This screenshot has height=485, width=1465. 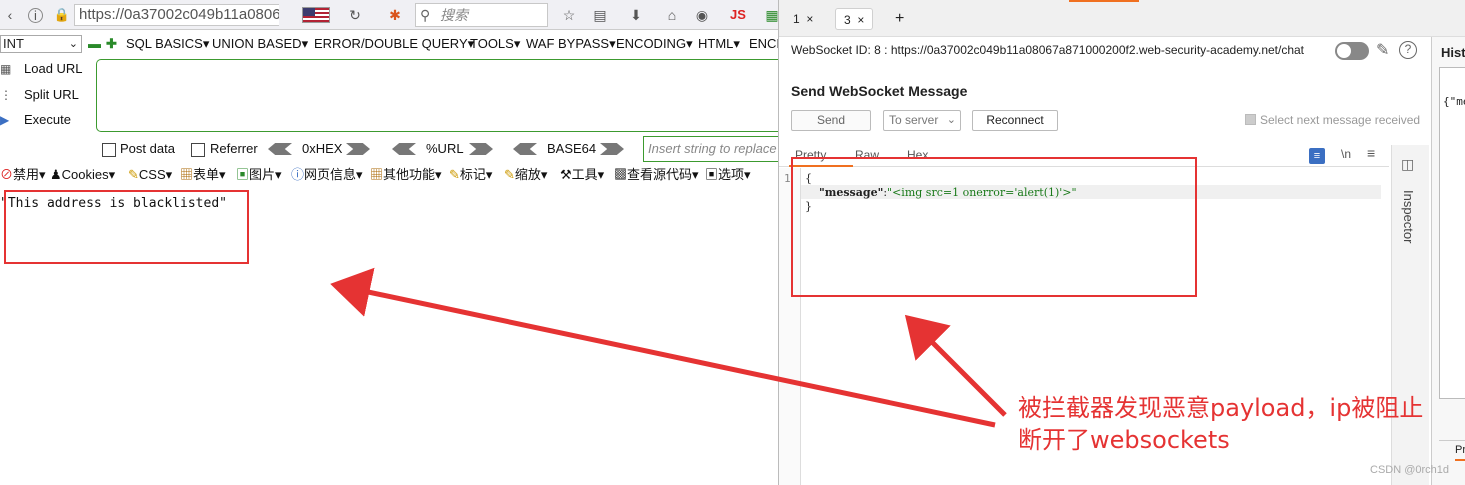 What do you see at coordinates (395, 15) in the screenshot?
I see `firebug-icon: ✱` at bounding box center [395, 15].